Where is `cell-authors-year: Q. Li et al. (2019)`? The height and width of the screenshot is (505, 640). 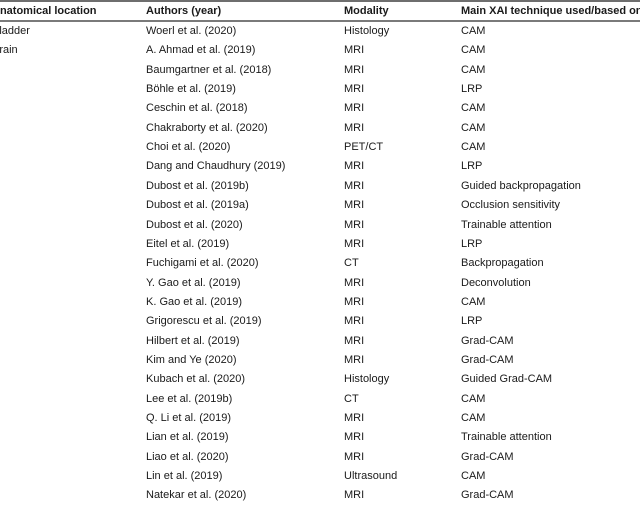 cell-authors-year: Q. Li et al. (2019) is located at coordinates (188, 418).